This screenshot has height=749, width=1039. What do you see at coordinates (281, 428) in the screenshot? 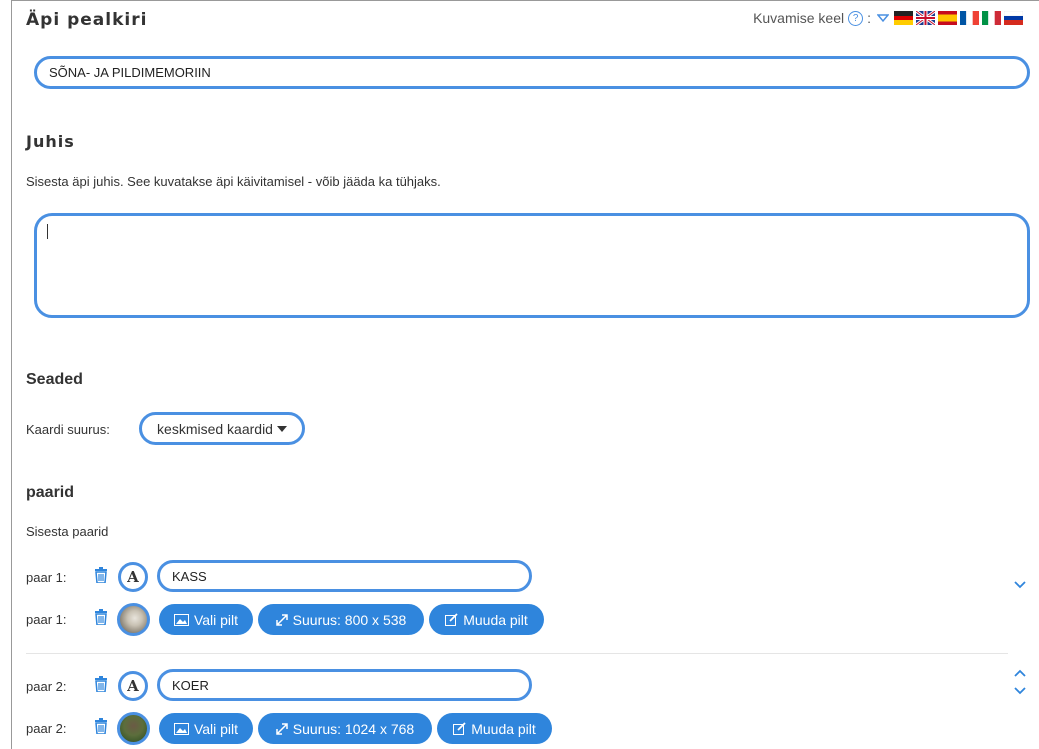
I see `caret-down-icon` at bounding box center [281, 428].